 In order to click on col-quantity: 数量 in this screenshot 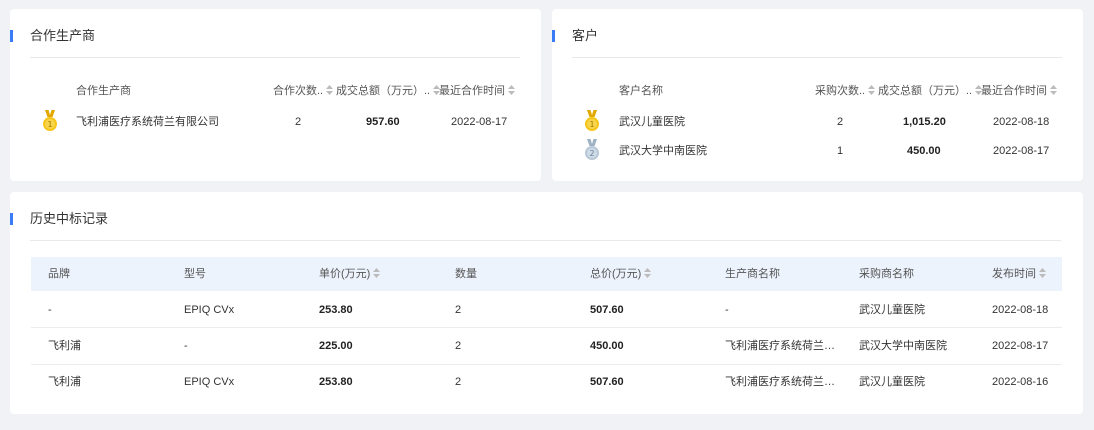, I will do `click(466, 274)`.